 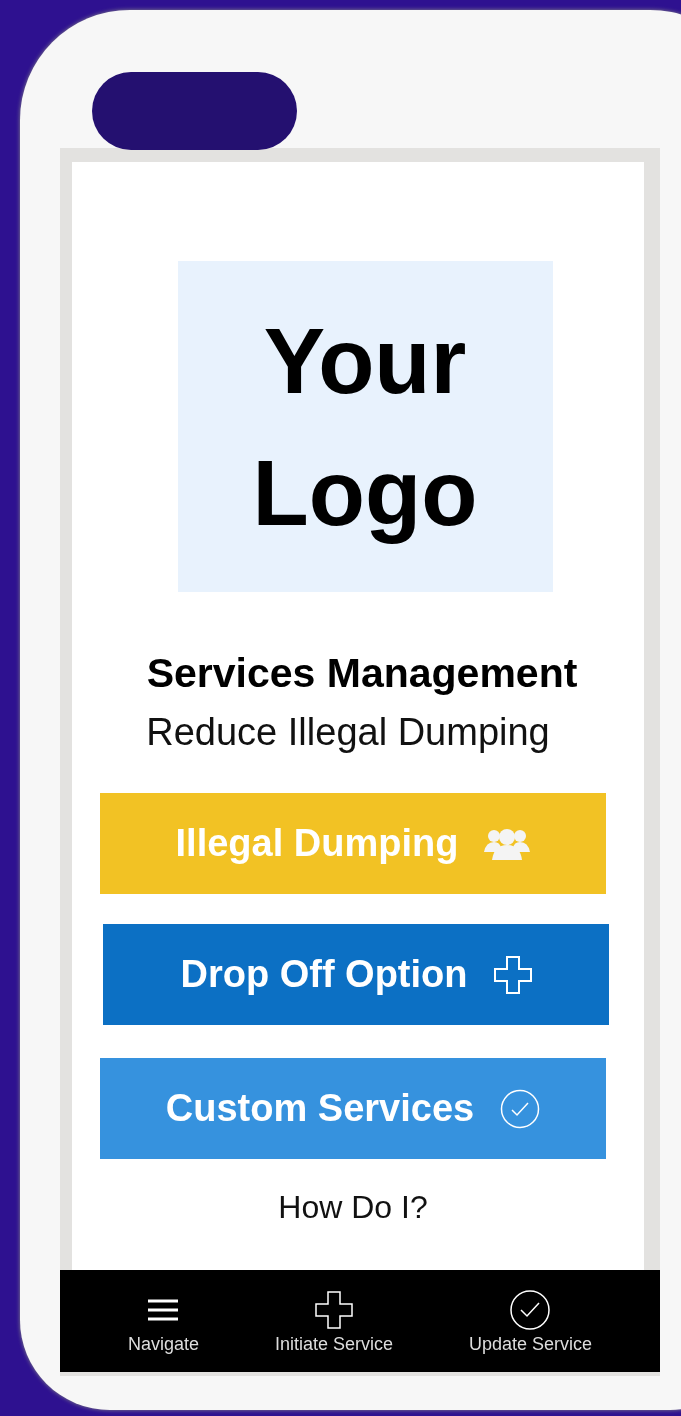 What do you see at coordinates (365, 427) in the screenshot?
I see `logo-text: Your Logo` at bounding box center [365, 427].